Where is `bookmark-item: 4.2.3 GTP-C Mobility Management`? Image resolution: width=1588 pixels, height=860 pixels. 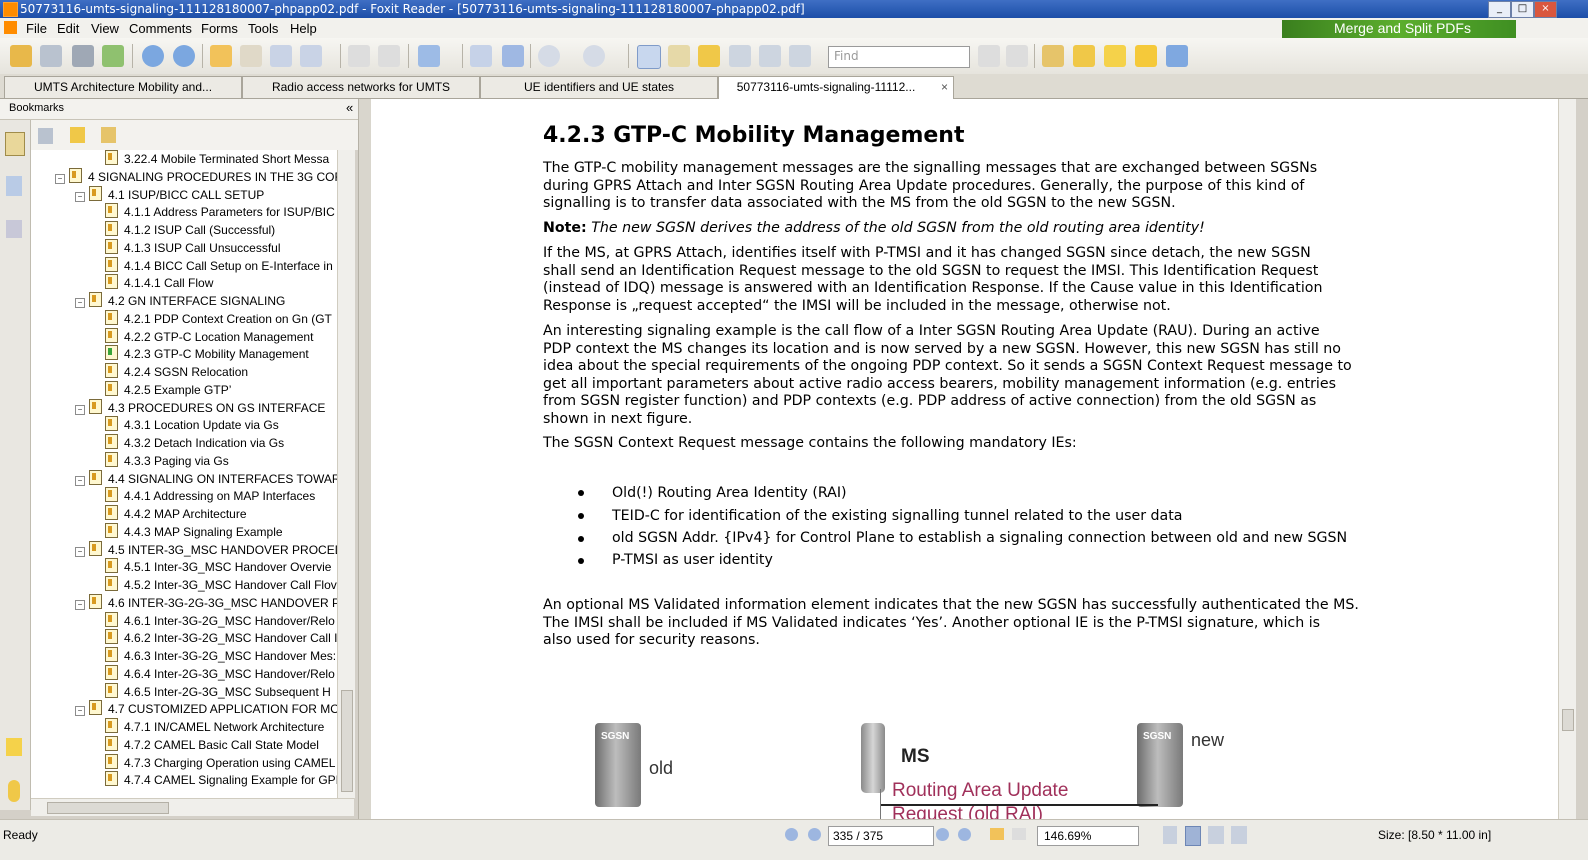
bookmark-item: 4.2.3 GTP-C Mobility Management is located at coordinates (207, 354).